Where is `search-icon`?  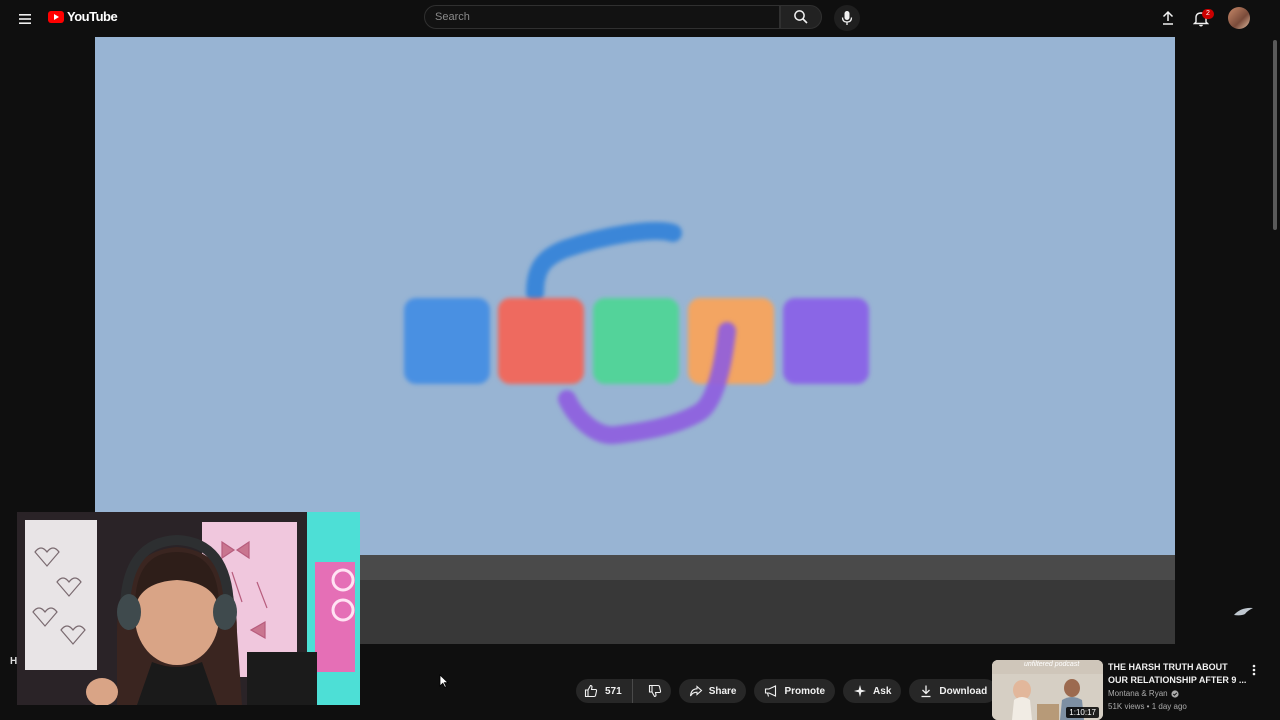 search-icon is located at coordinates (801, 17).